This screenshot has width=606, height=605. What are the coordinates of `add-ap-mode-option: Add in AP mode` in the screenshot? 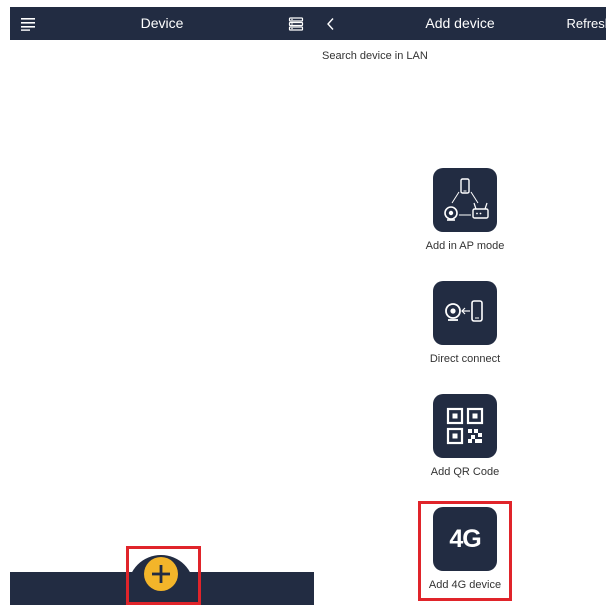 It's located at (465, 210).